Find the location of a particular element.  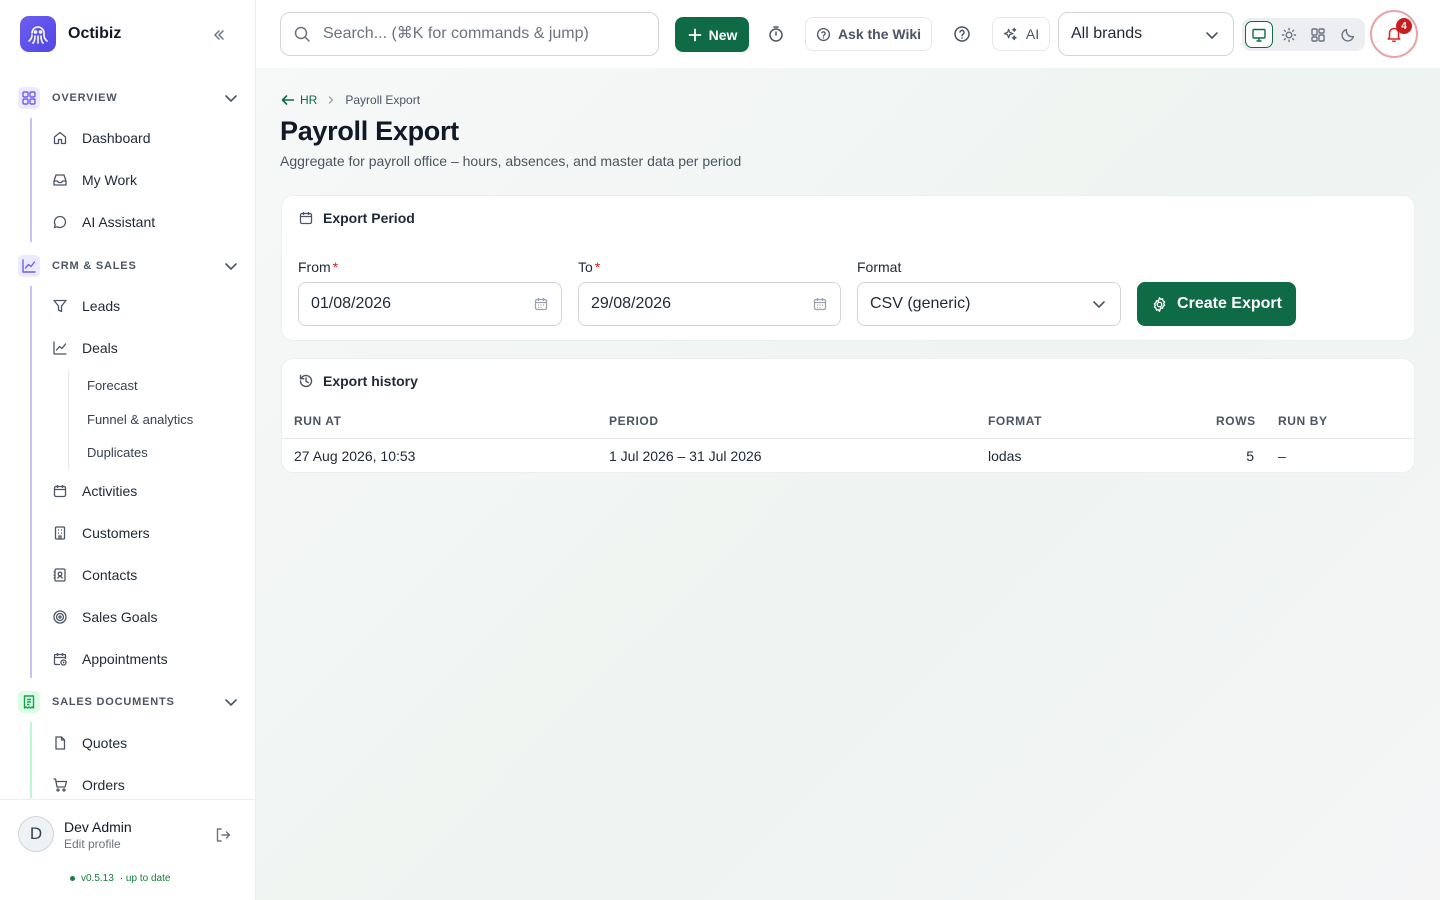

section-label: SALES DOCUMENTS is located at coordinates (113, 702).